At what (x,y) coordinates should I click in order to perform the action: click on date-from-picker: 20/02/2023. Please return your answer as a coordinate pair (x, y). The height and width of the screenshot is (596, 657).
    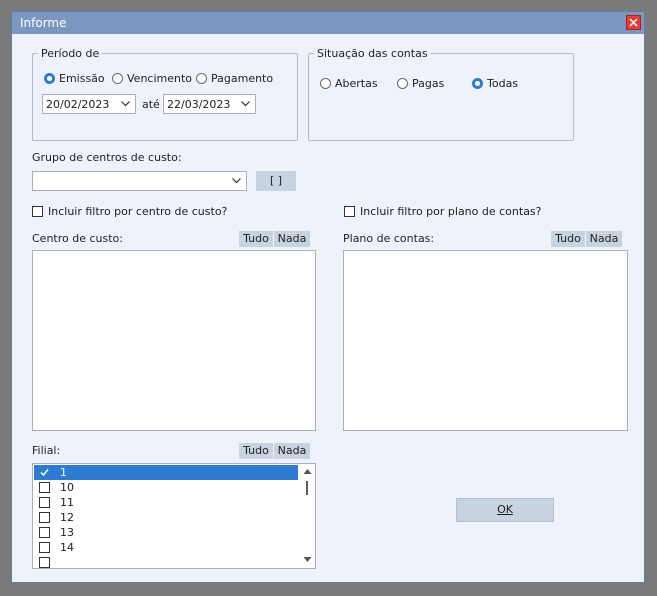
    Looking at the image, I should click on (89, 104).